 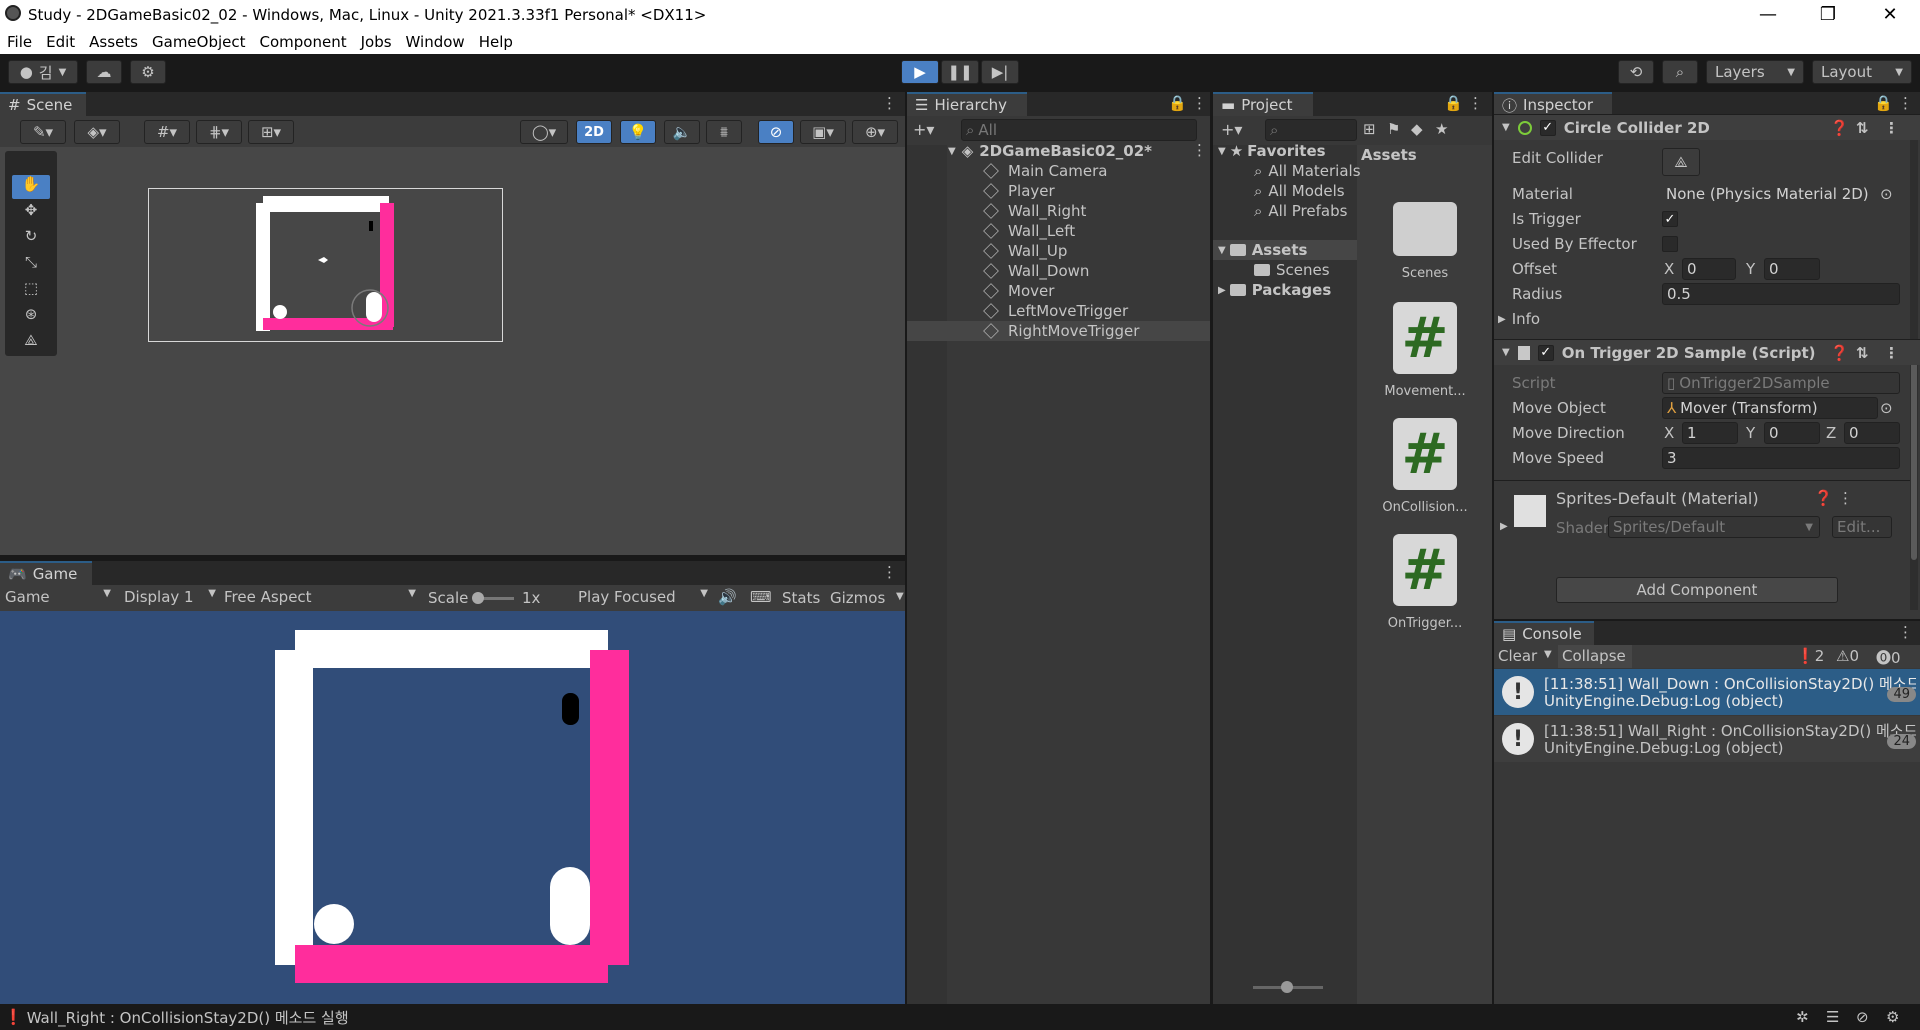 I want to click on filter-type-icon: ⚑, so click(x=1393, y=129).